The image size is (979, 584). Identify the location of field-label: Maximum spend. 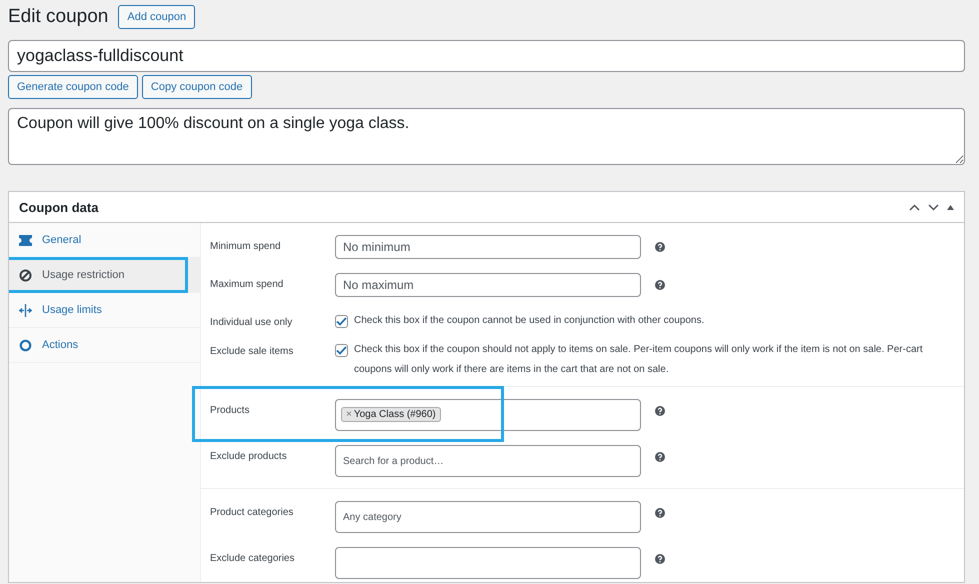
(247, 284).